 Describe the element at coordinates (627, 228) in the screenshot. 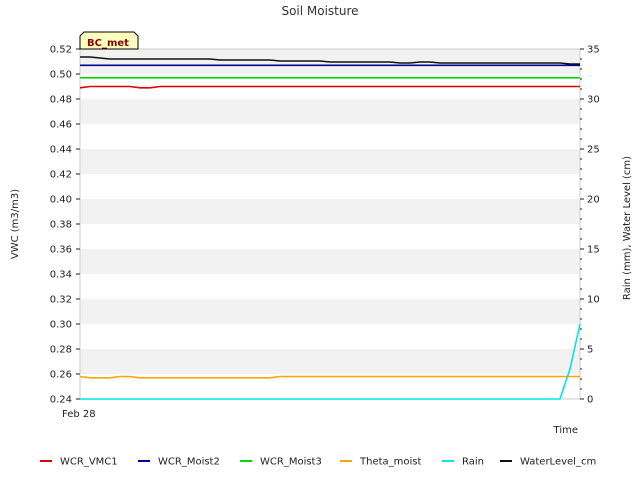

I see `y2-axis-label: Rain (mm), Water Level (cm)` at that location.